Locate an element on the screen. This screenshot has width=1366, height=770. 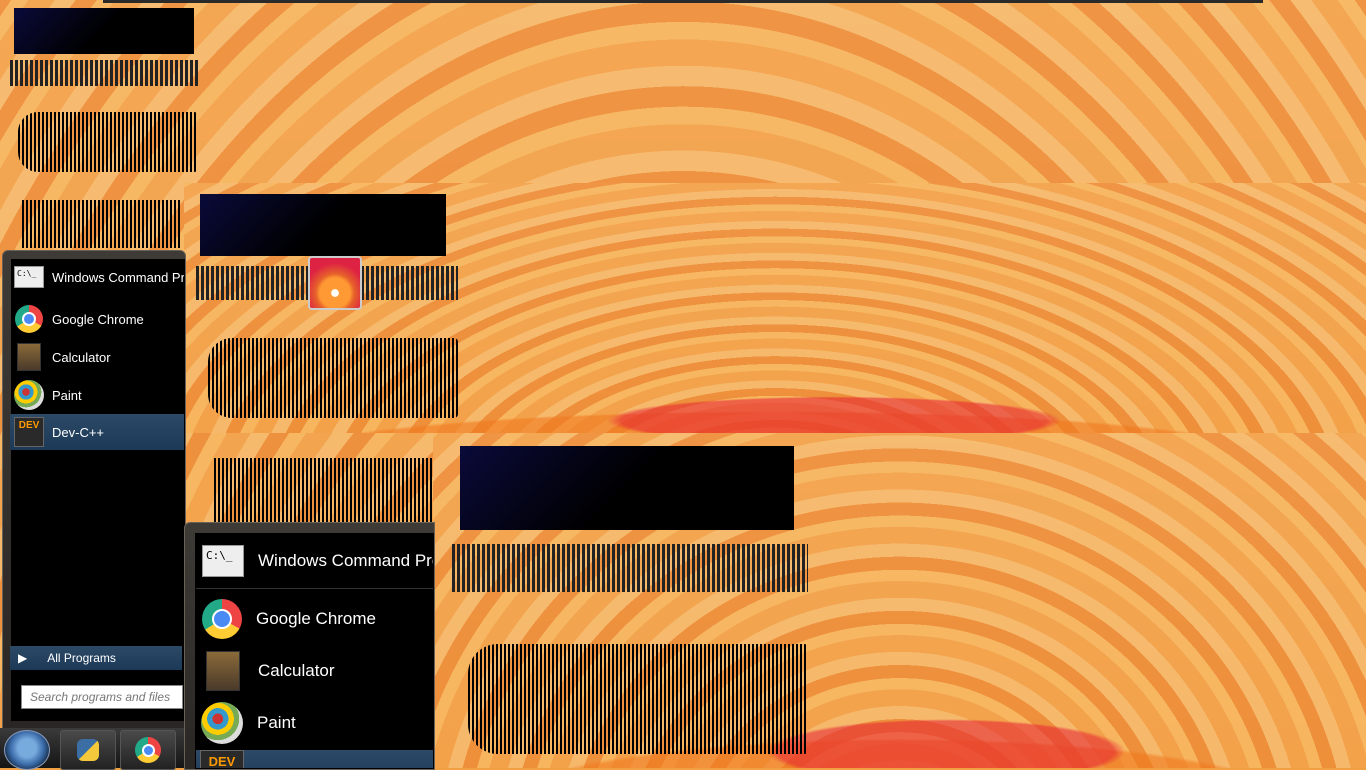
desktop-glitch-text is located at coordinates (105, 73).